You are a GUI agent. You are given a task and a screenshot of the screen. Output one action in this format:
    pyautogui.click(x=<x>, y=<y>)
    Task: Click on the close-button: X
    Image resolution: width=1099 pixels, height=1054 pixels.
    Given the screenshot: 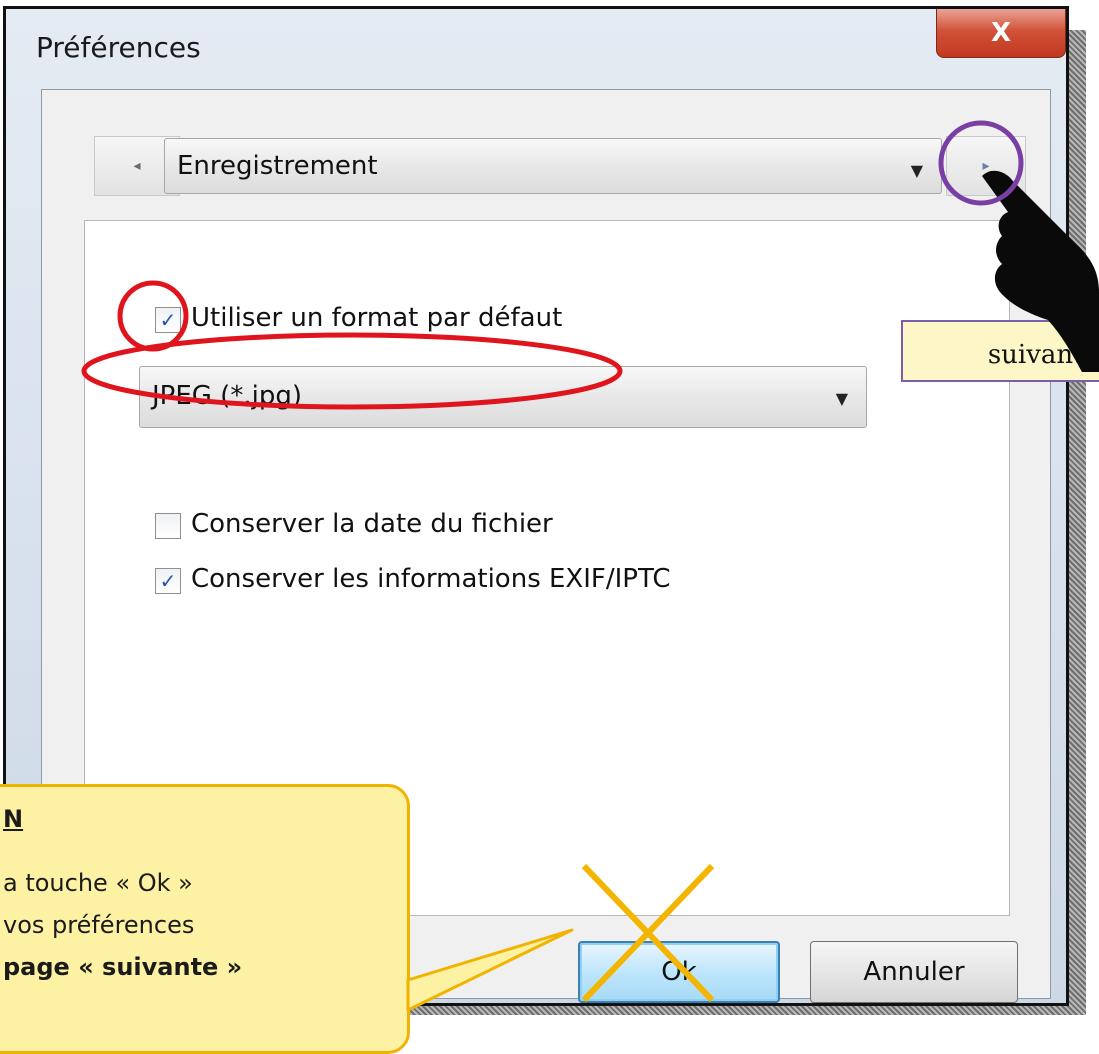 What is the action you would take?
    pyautogui.click(x=1001, y=33)
    